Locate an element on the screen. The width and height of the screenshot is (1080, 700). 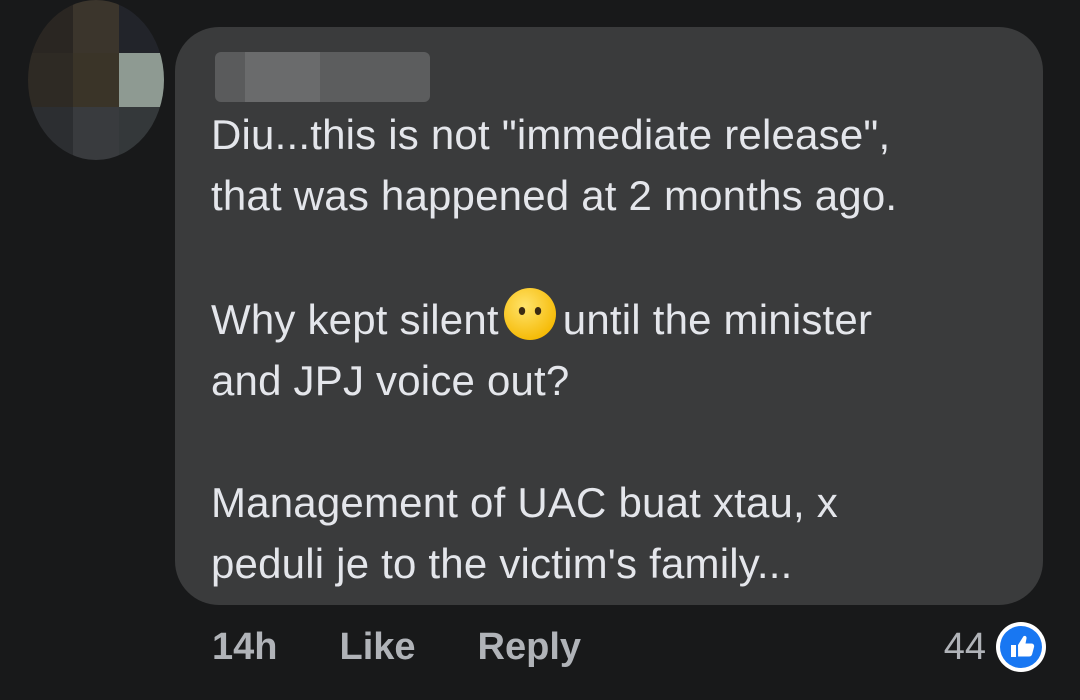
author-name-redacted is located at coordinates (322, 77).